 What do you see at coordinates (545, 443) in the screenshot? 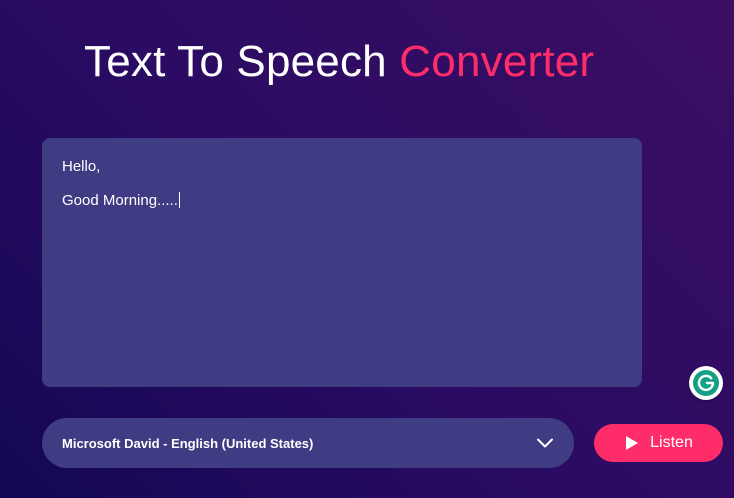
I see `chevron-down-icon` at bounding box center [545, 443].